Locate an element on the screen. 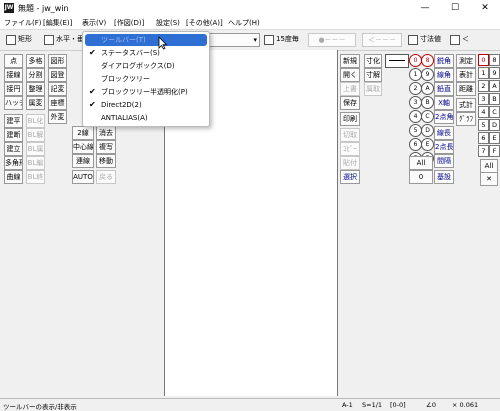 The image size is (500, 411). tool-distance: 距離 is located at coordinates (466, 89).